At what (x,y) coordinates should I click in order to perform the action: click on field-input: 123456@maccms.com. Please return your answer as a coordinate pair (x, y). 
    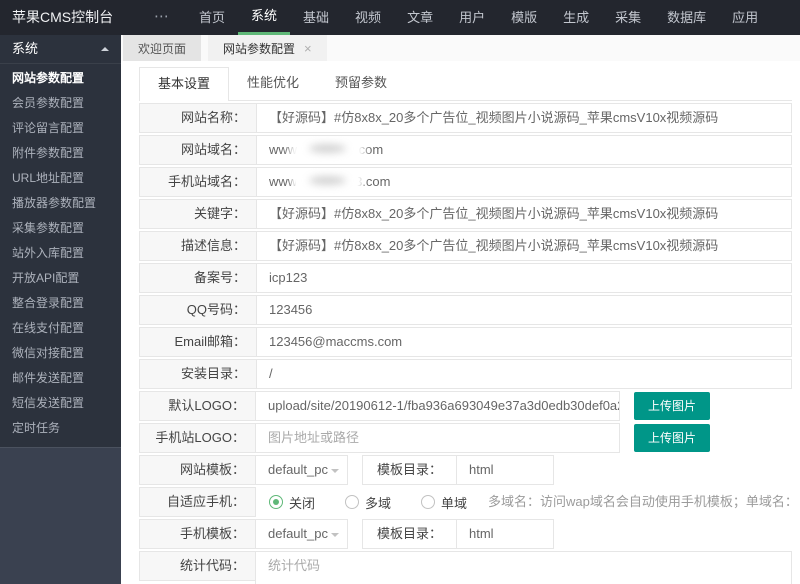
    Looking at the image, I should click on (524, 342).